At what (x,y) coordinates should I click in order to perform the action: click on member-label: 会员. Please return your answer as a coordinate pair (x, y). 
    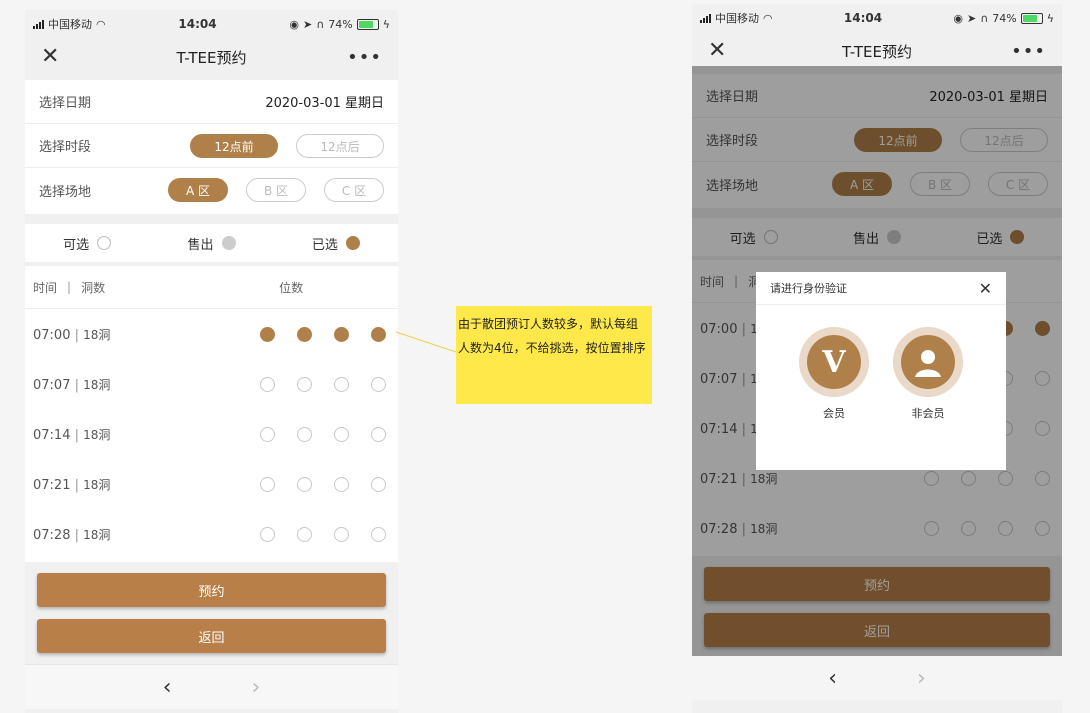
    Looking at the image, I should click on (834, 413).